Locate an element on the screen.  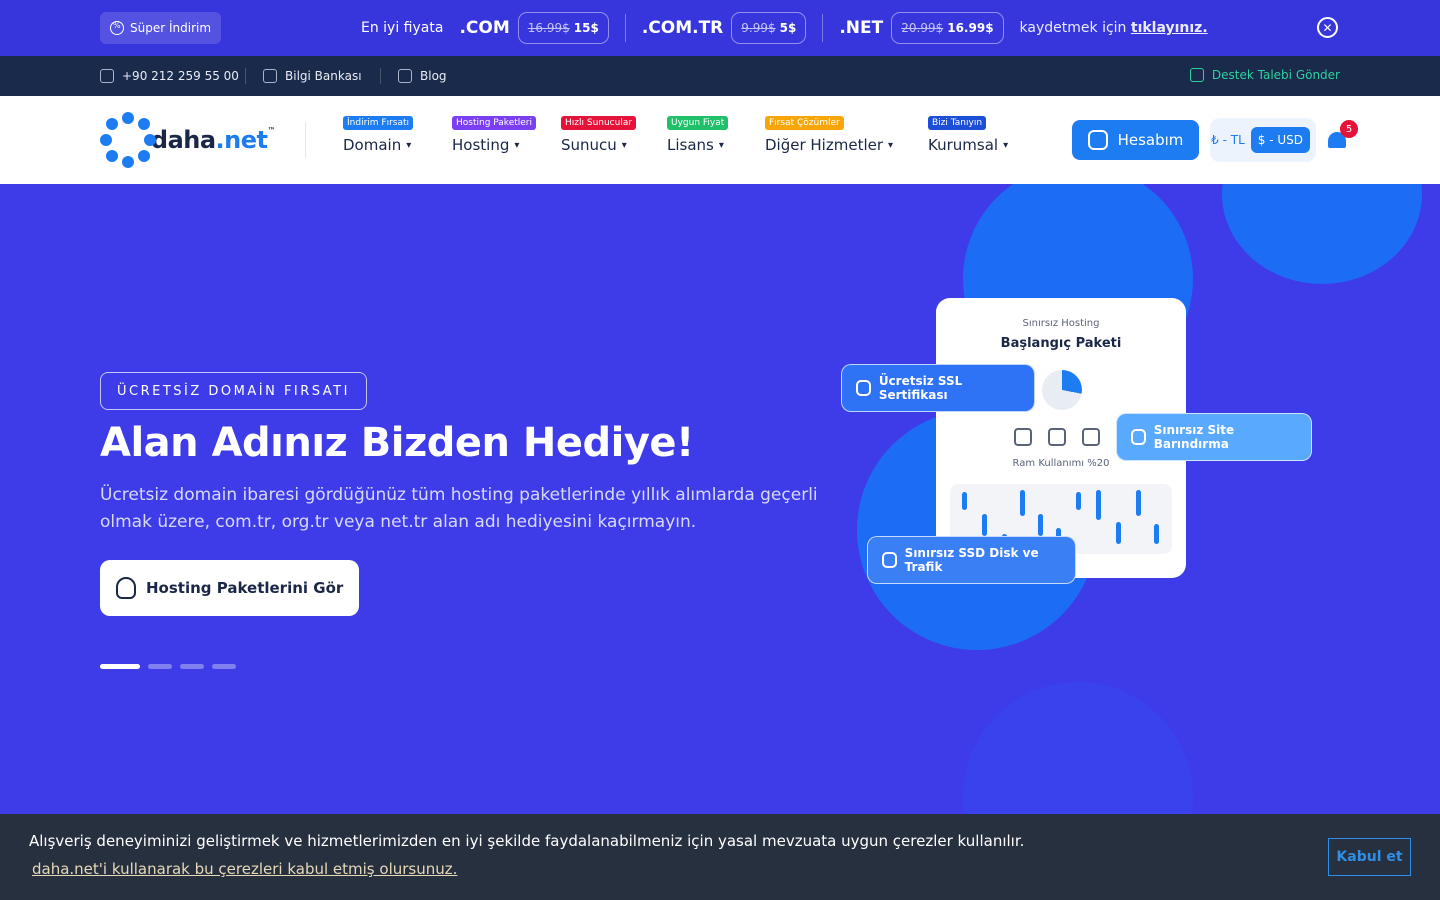
nav-tag: Hızlı Sunucular is located at coordinates (599, 123).